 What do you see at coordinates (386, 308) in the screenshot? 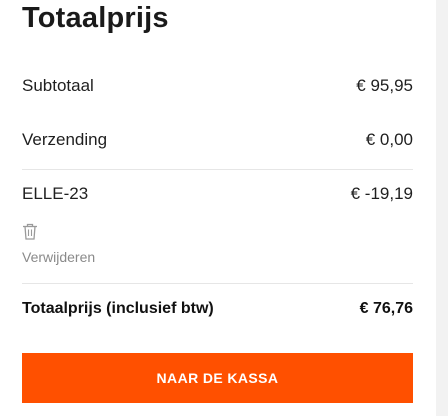
I see `total-value: € 76,76` at bounding box center [386, 308].